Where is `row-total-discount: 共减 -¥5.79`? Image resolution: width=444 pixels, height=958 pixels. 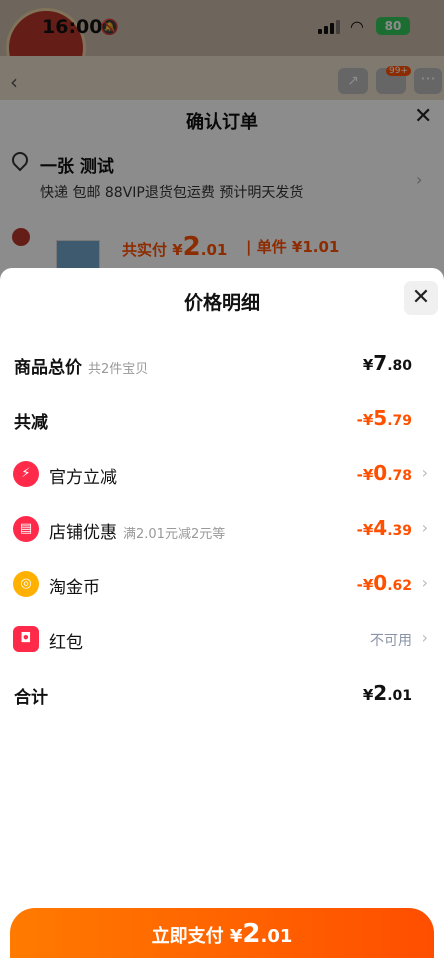
row-total-discount: 共减 -¥5.79 is located at coordinates (222, 418).